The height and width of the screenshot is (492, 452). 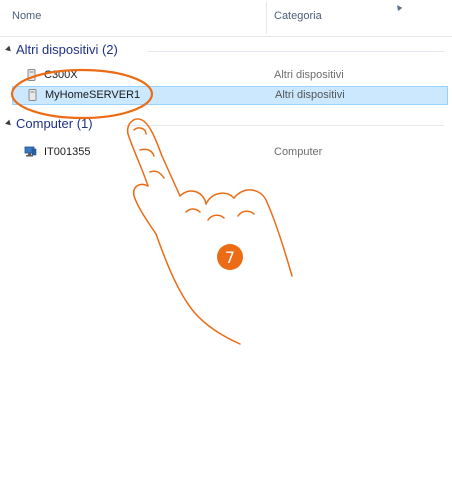 I want to click on column-header: Nome Categoria ▲, so click(x=226, y=18).